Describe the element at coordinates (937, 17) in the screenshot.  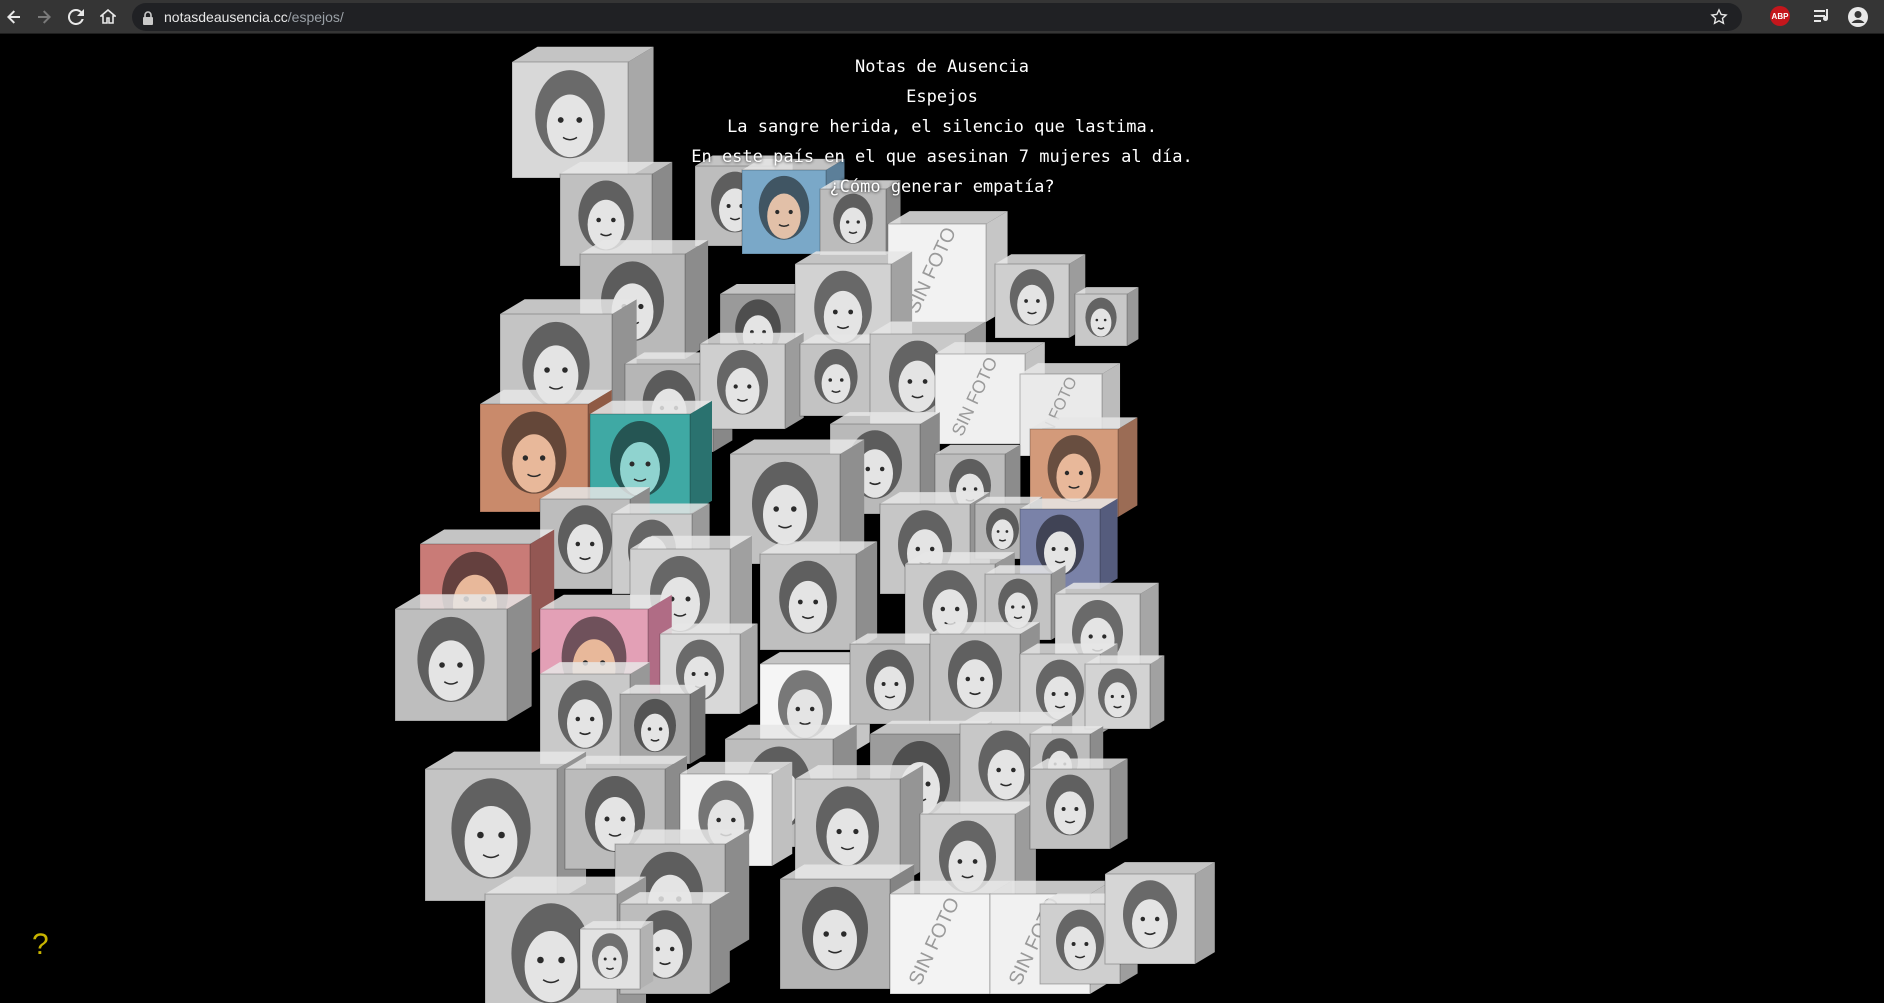
I see `address-bar: notasdeausencia.cc/espejos/` at that location.